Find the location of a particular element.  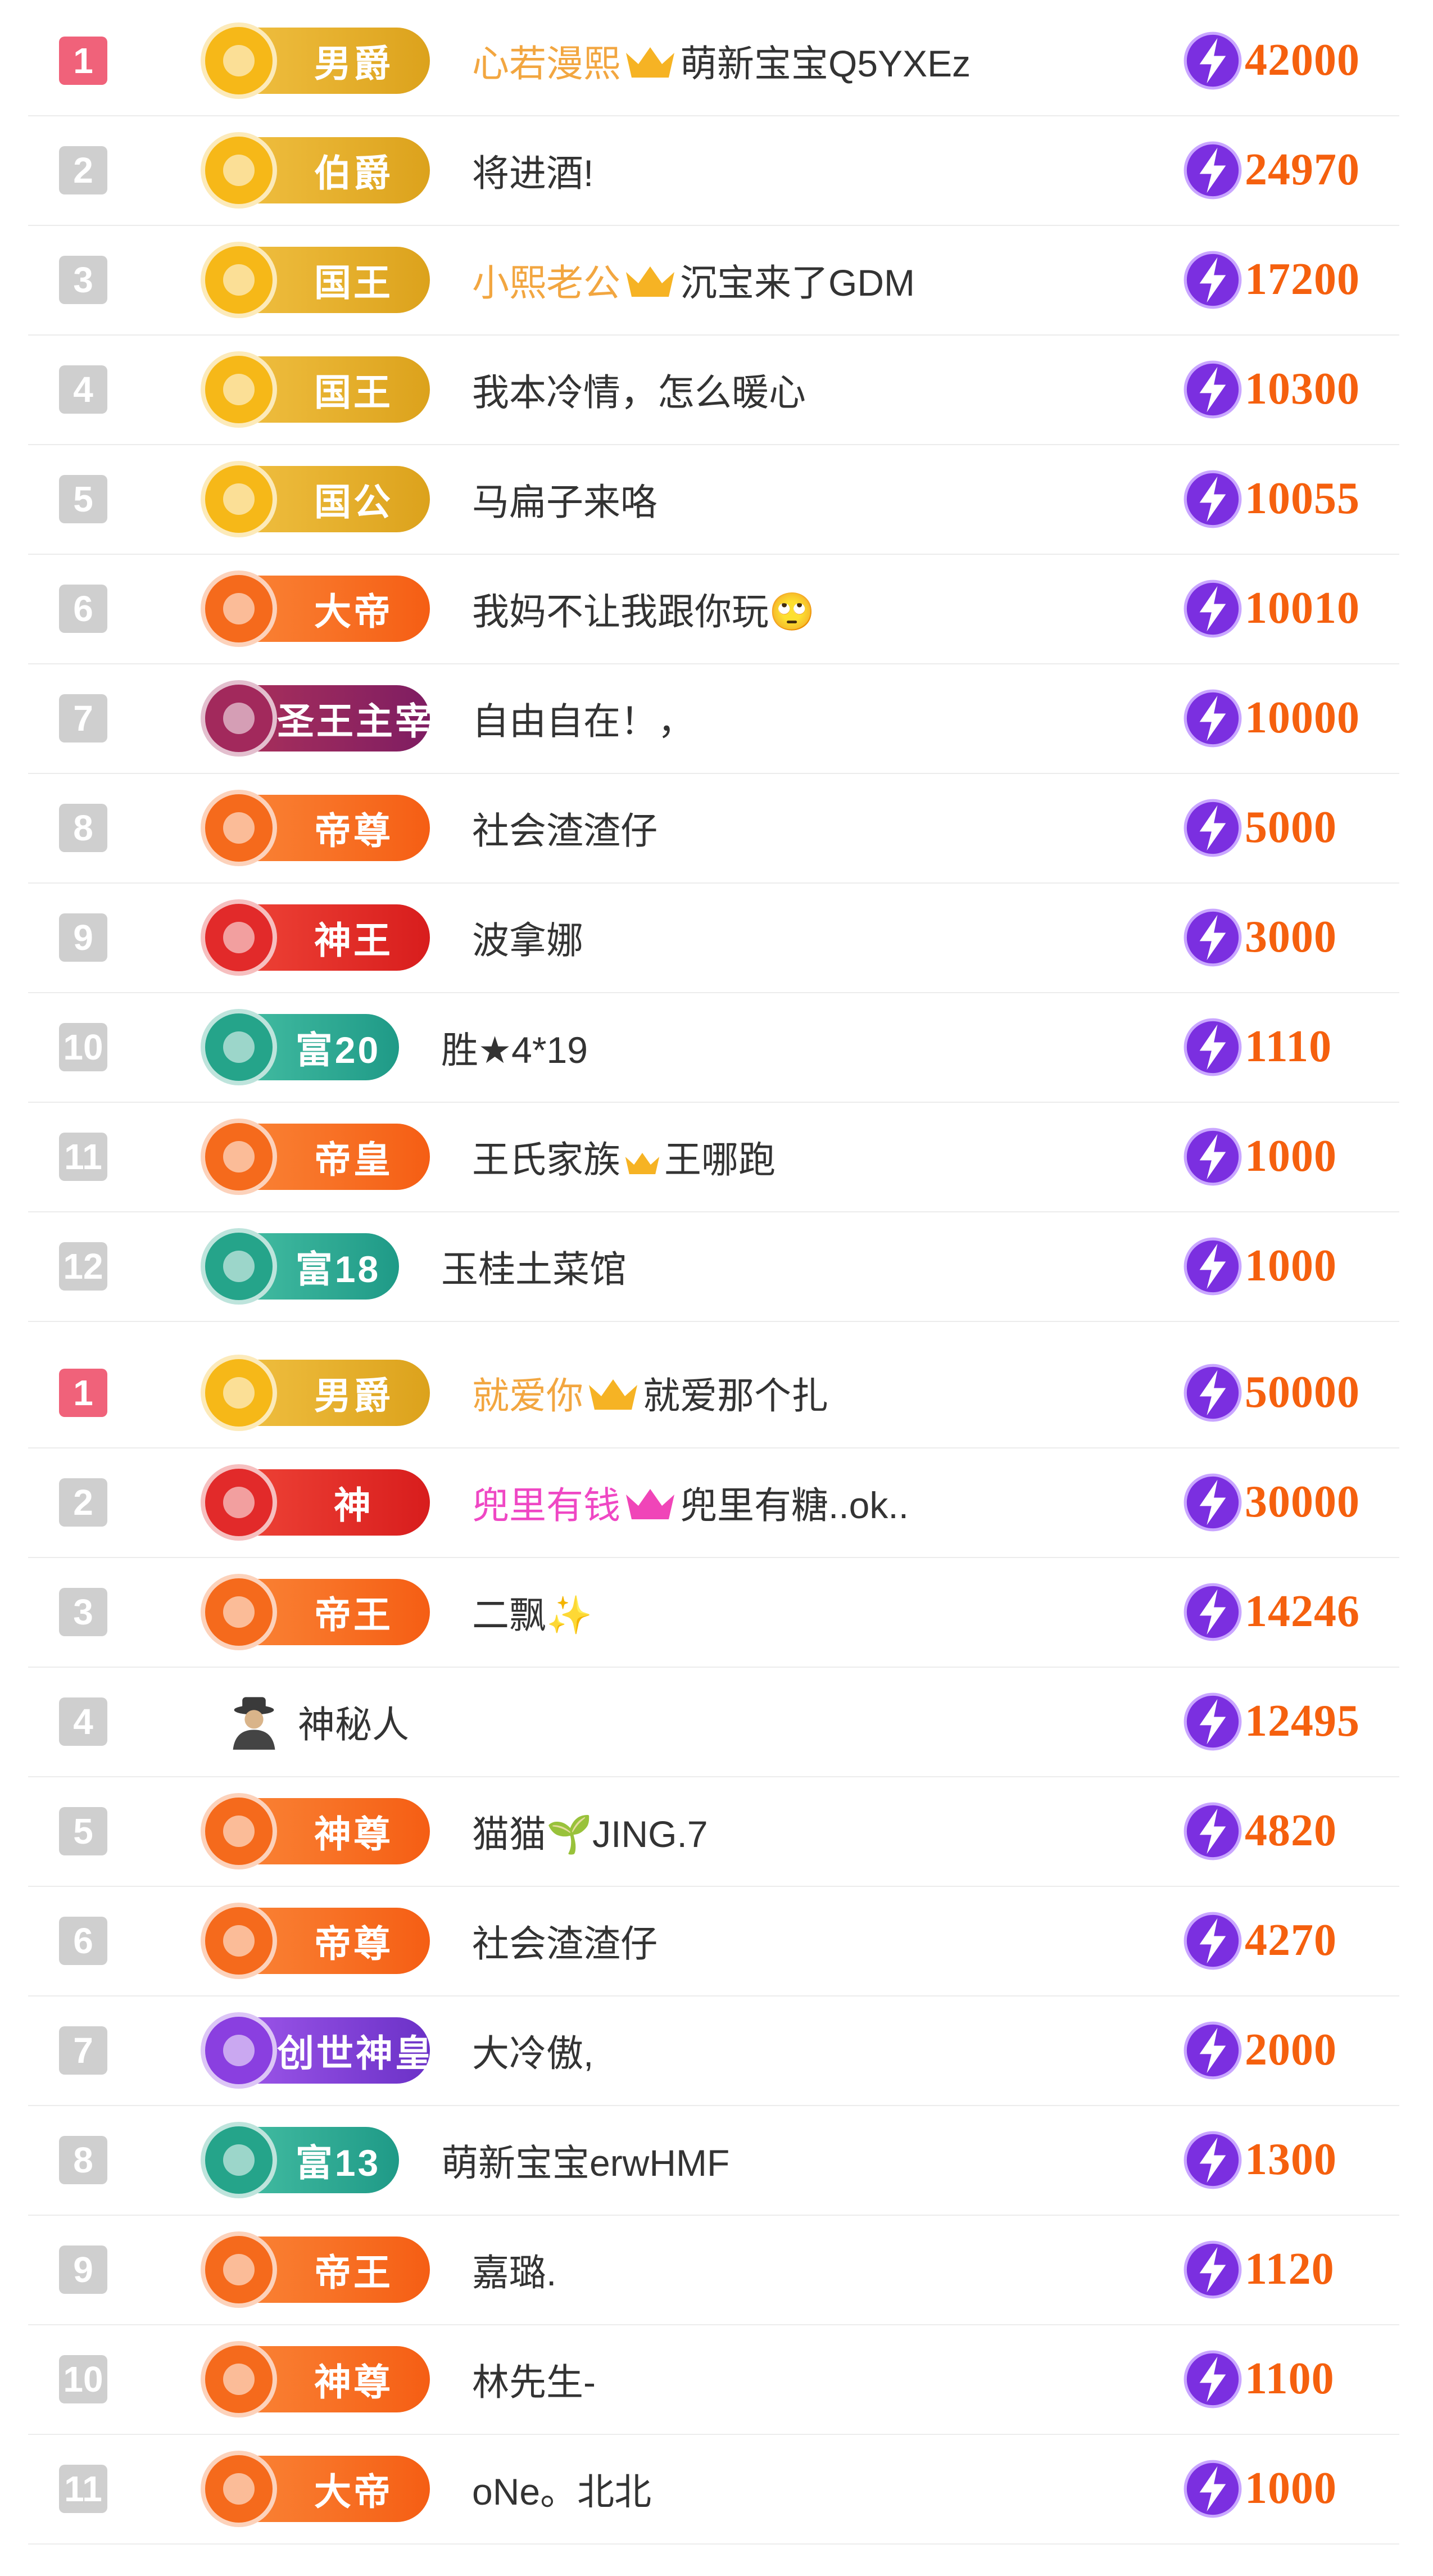

leaderboard-row: 7 圣王主宰 自由自在！， 10000 is located at coordinates (714, 718).